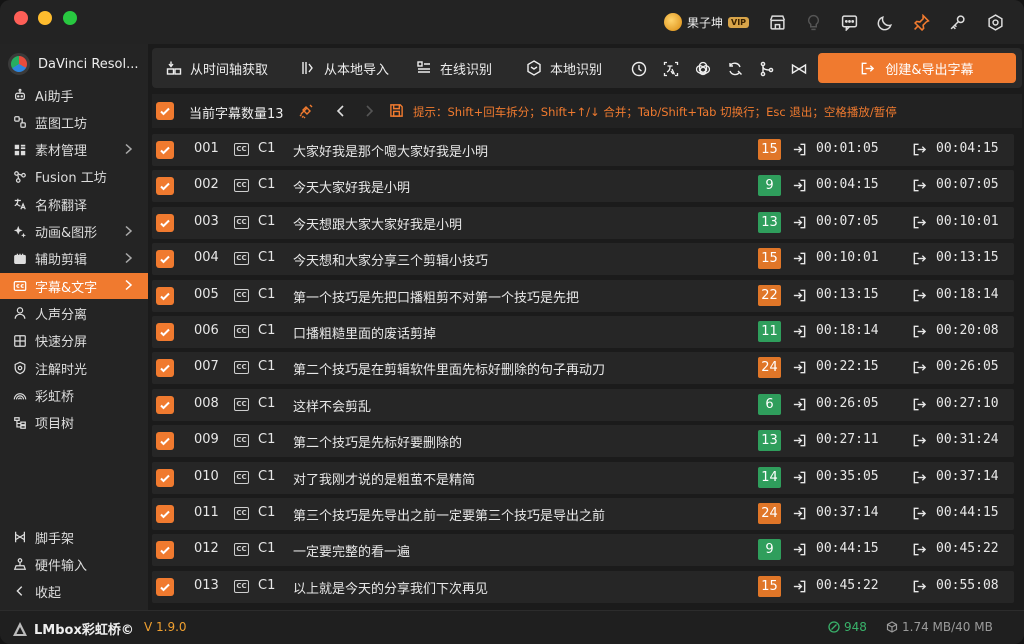 This screenshot has width=1024, height=644. Describe the element at coordinates (798, 68) in the screenshot. I see `merge-icon` at that location.